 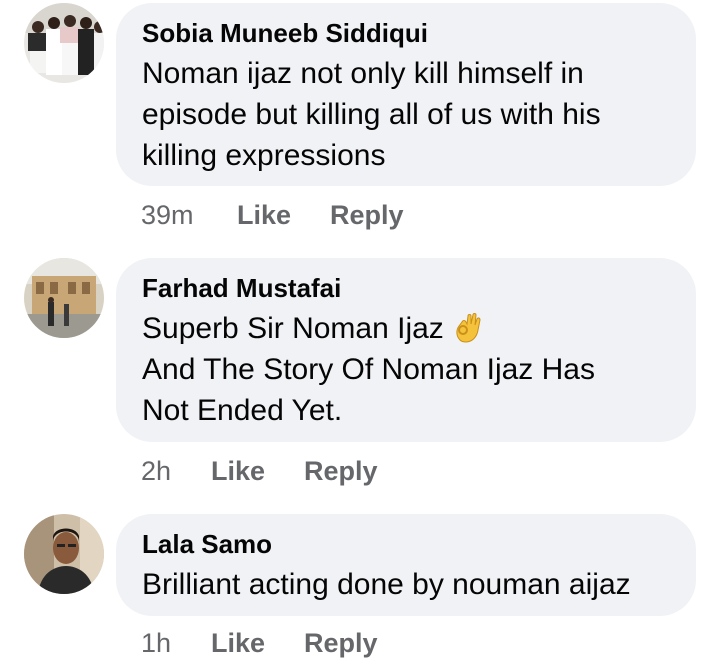 What do you see at coordinates (242, 410) in the screenshot?
I see `comment-text-line: Not Ended Yet.` at bounding box center [242, 410].